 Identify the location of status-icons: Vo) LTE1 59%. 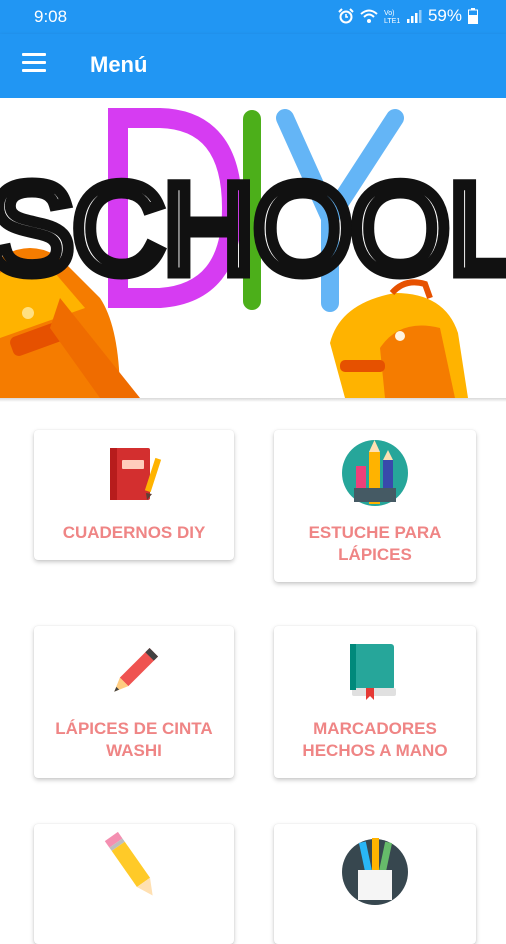
(408, 16).